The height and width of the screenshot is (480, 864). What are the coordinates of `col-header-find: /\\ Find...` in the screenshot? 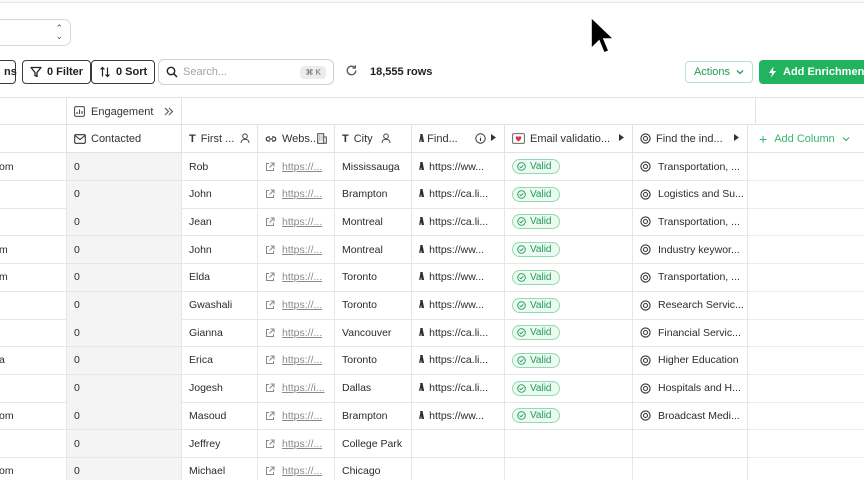 It's located at (458, 138).